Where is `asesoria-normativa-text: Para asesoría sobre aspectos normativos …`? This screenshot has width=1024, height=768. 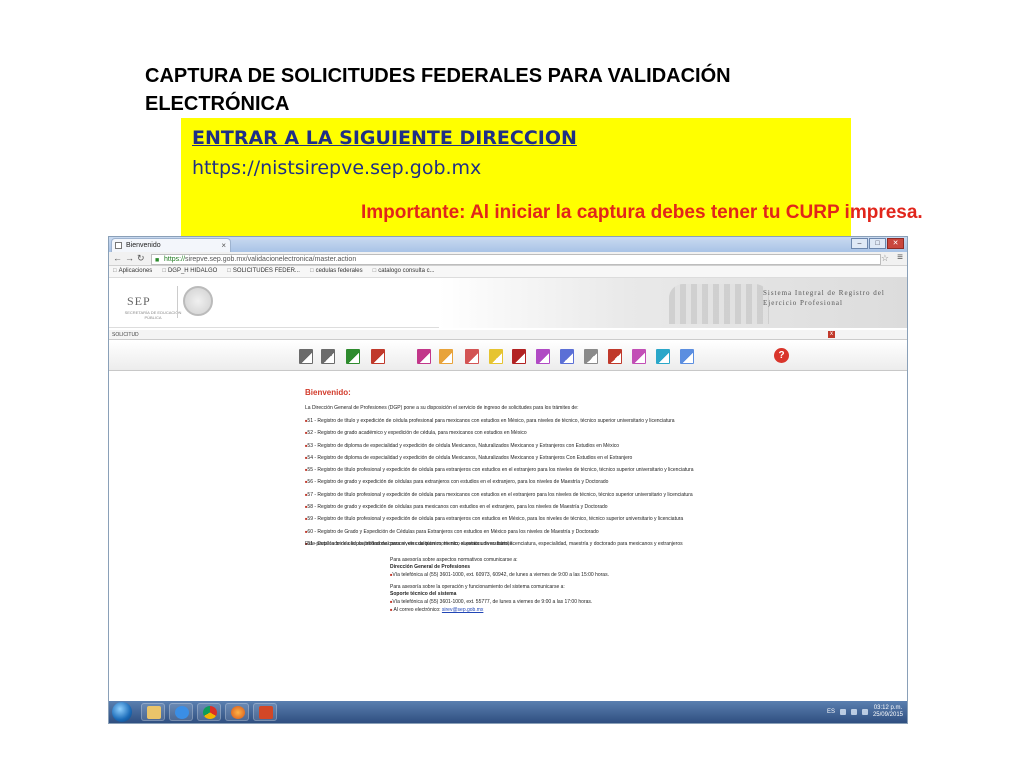 asesoria-normativa-text: Para asesoría sobre aspectos normativos … is located at coordinates (454, 560).